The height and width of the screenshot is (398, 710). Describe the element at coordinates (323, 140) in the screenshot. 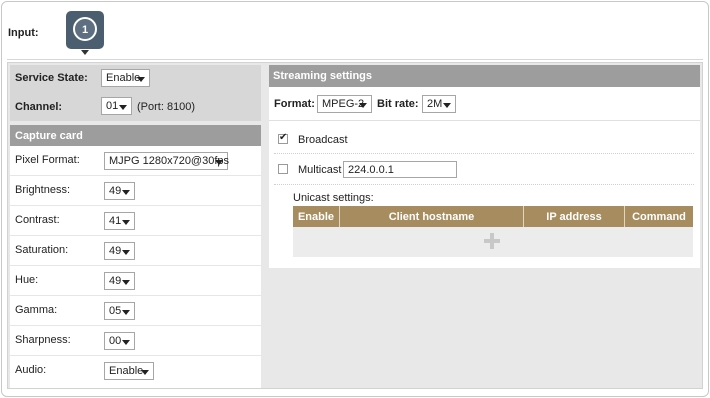

I see `broadcast-label: Broadcast` at that location.